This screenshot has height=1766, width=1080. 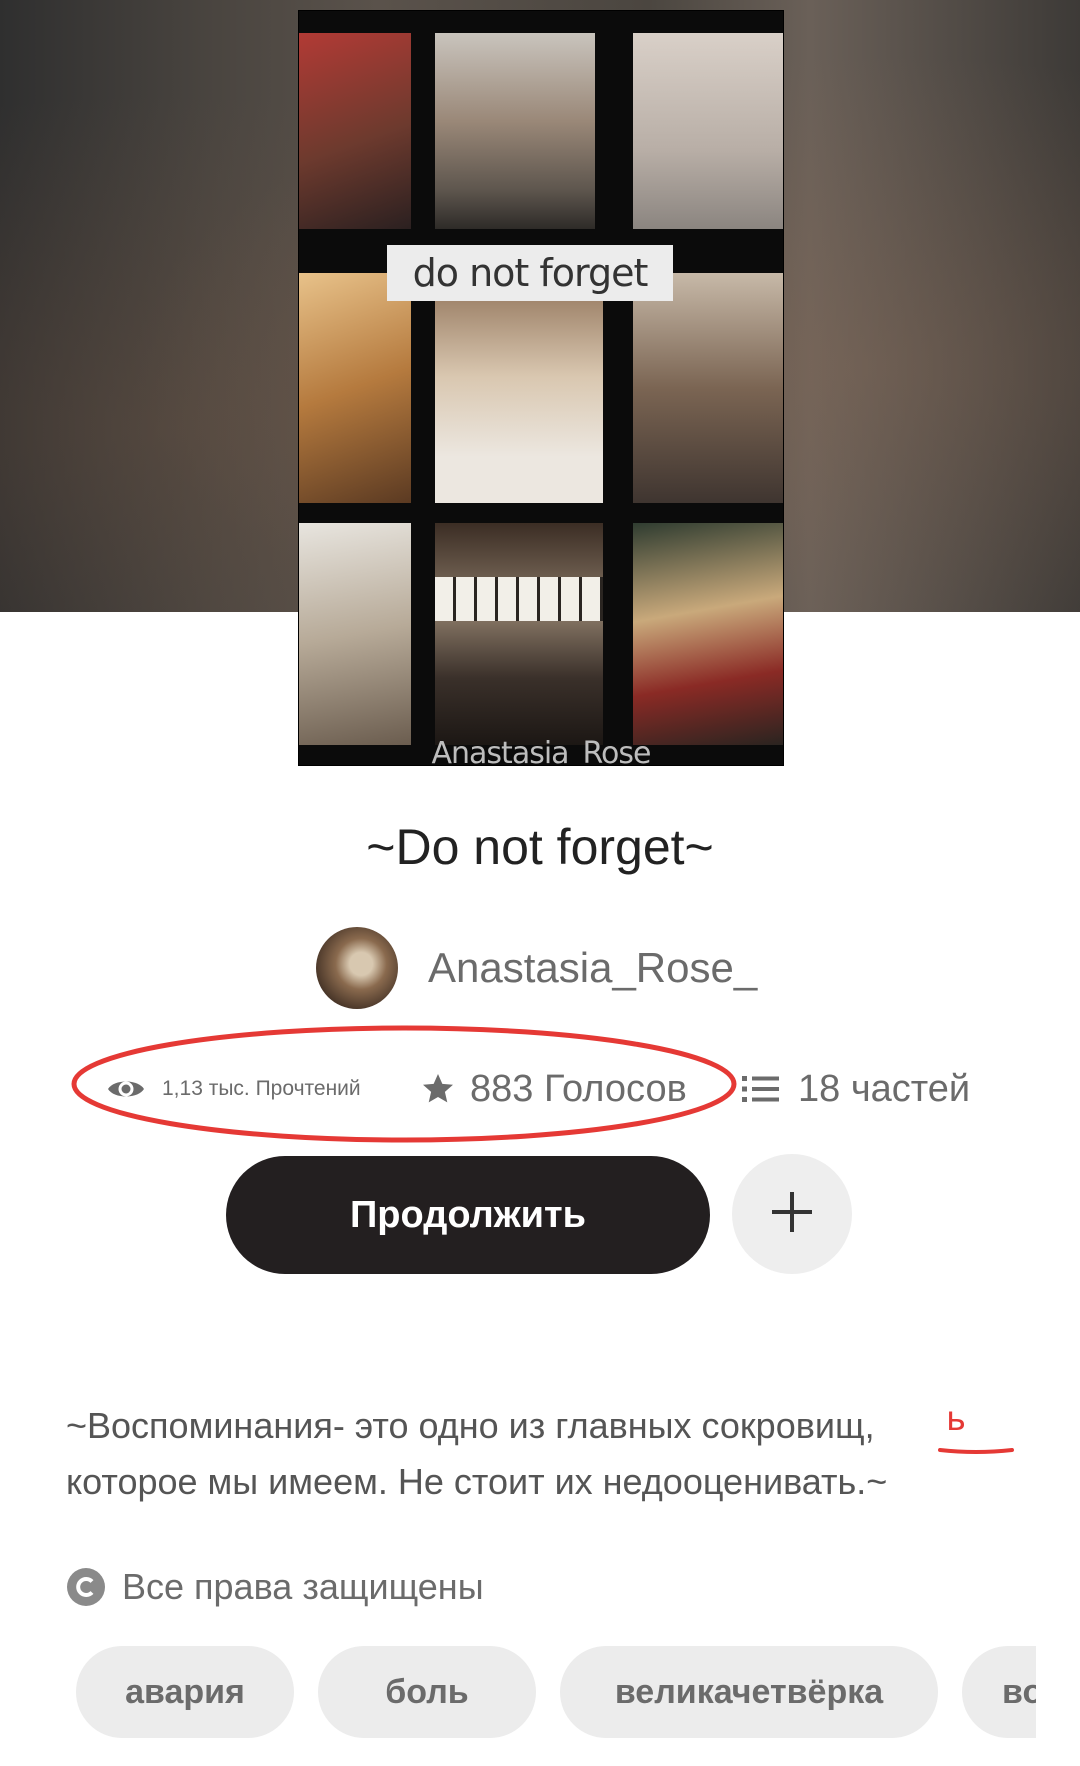 I want to click on copyright-label: Все права защищены, so click(x=303, y=1586).